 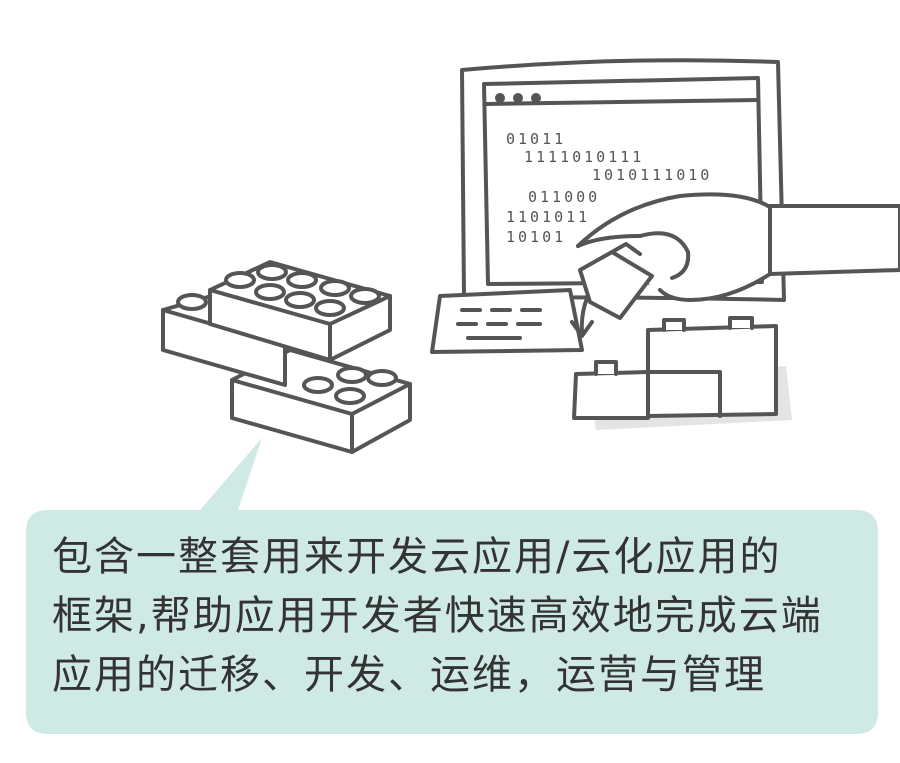 I want to click on caption-line: 框架,帮助应用开发者快速高效地完成云端, so click(x=437, y=616).